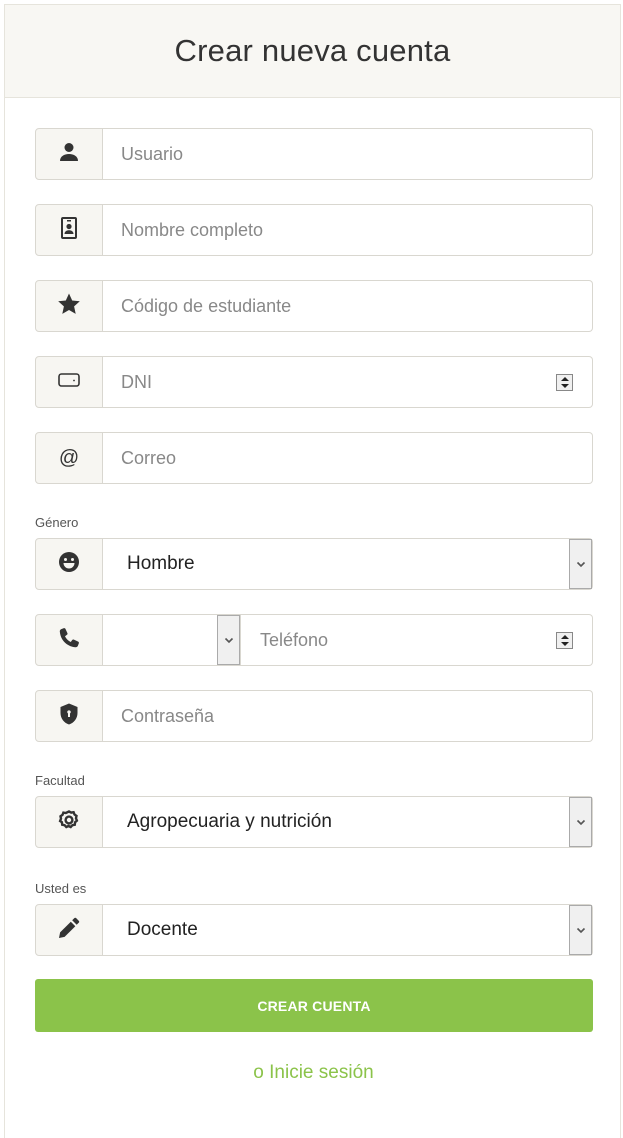 This screenshot has height=1138, width=623. I want to click on at-icon: @, so click(69, 457).